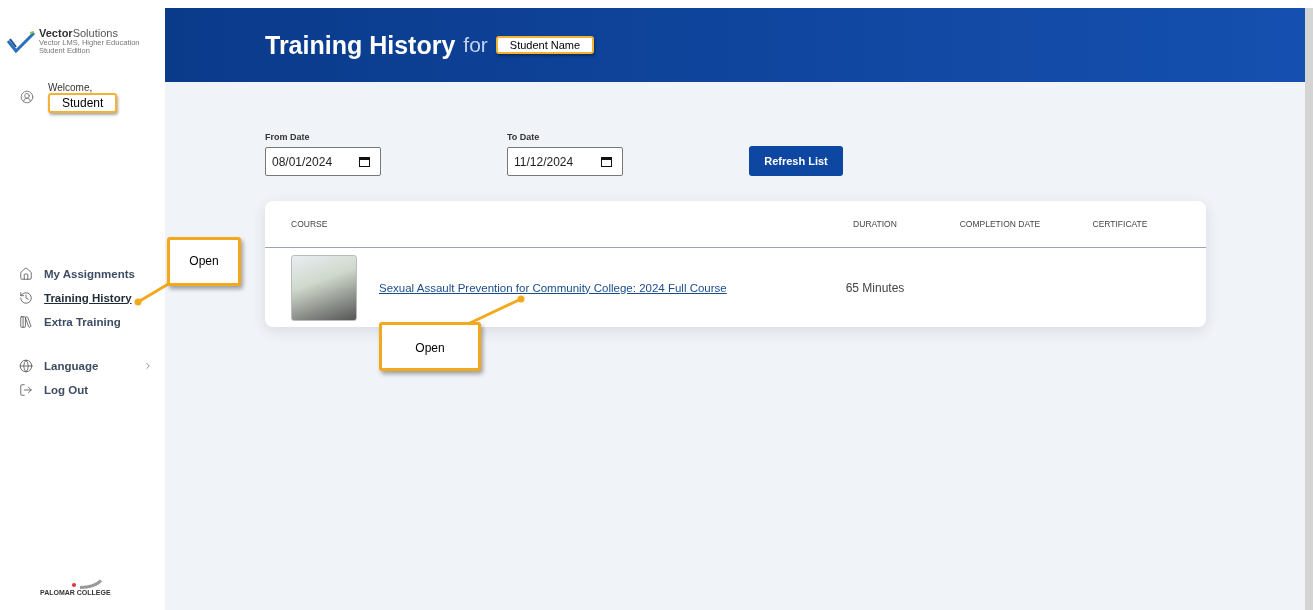  I want to click on title-for: for, so click(475, 45).